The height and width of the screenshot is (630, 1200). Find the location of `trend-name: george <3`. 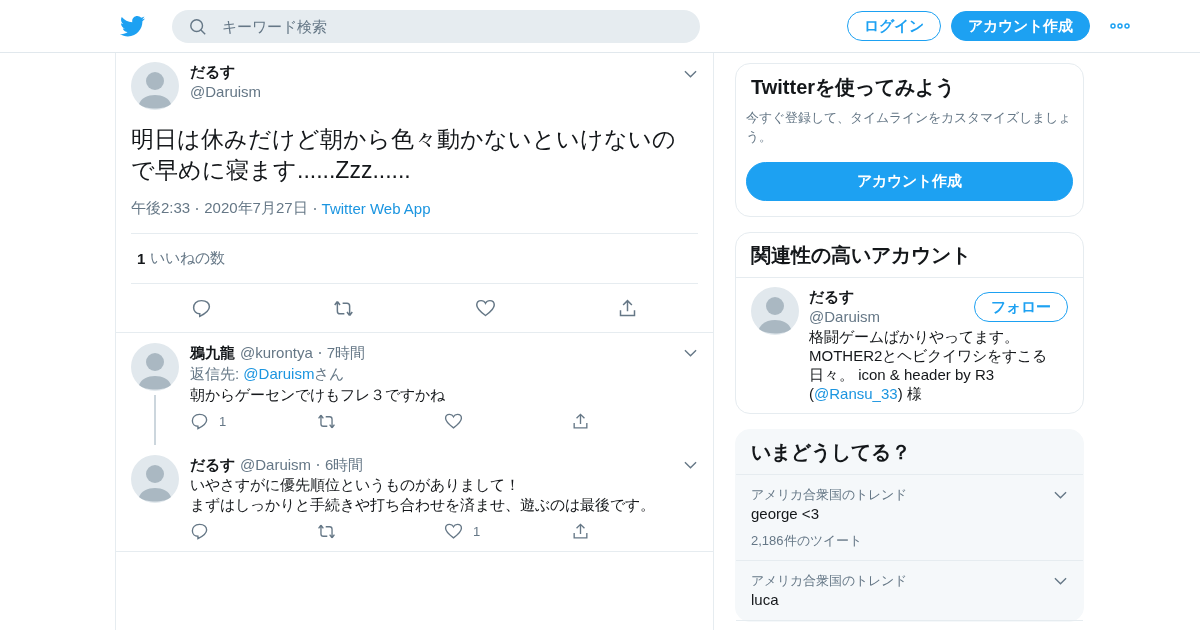

trend-name: george <3 is located at coordinates (909, 514).